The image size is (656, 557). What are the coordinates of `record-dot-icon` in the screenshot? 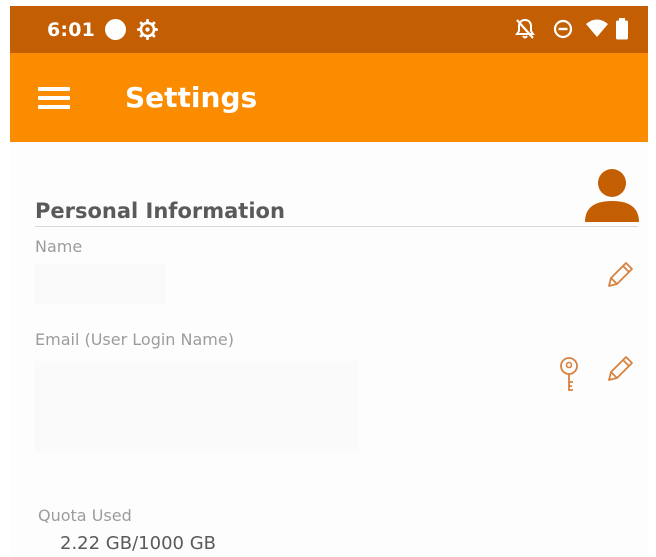 It's located at (115, 29).